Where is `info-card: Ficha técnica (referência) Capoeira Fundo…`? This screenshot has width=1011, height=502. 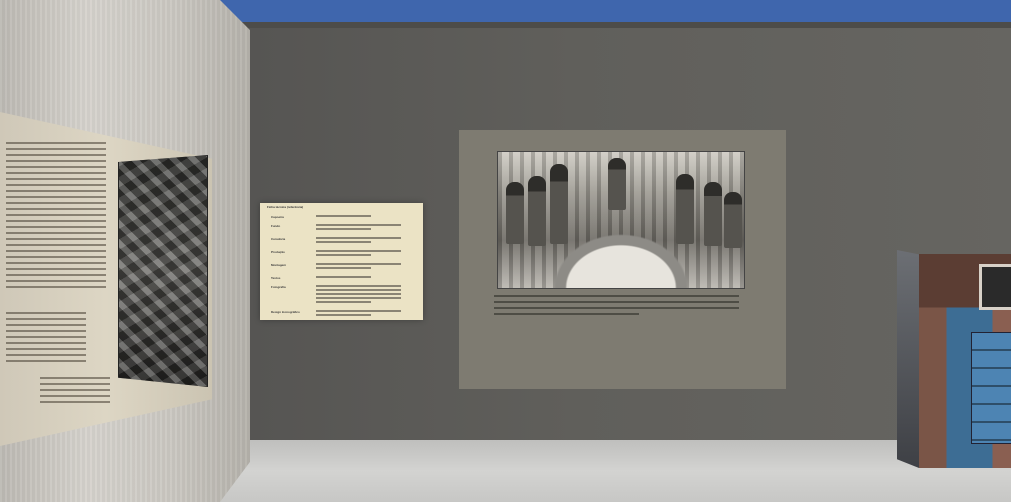 info-card: Ficha técnica (referência) Capoeira Fundo… is located at coordinates (341, 261).